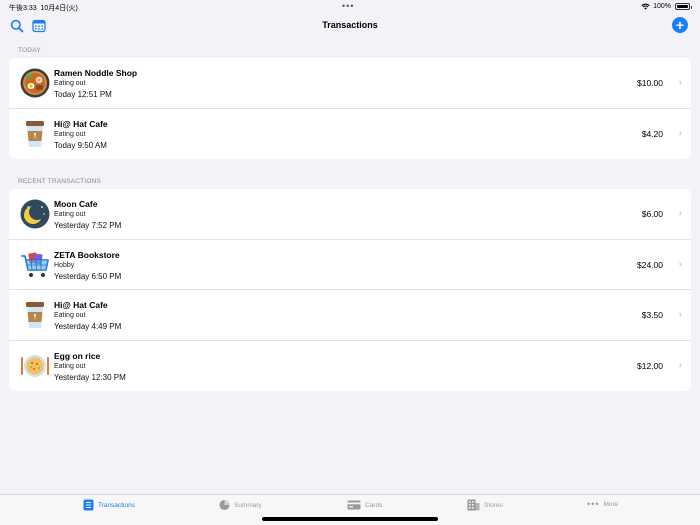 This screenshot has width=700, height=525. I want to click on status-bar: 午後3:33 10月4日(火) ••• 100%, so click(350, 7).